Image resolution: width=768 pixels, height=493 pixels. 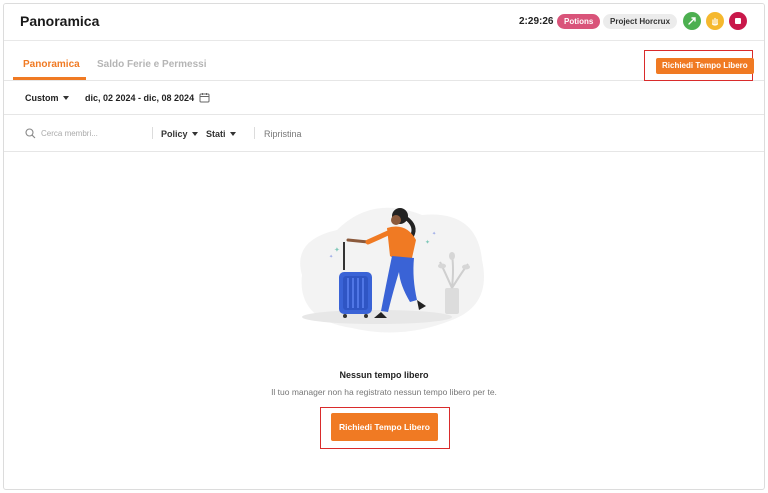 What do you see at coordinates (384, 134) in the screenshot?
I see `filter-bar: Policy Stati Ripristina` at bounding box center [384, 134].